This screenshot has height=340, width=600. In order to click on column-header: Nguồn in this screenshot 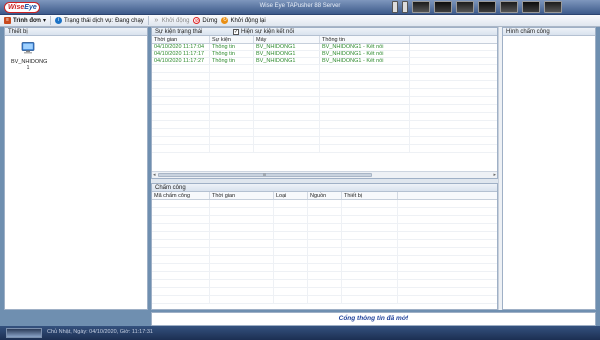, I will do `click(325, 195)`.